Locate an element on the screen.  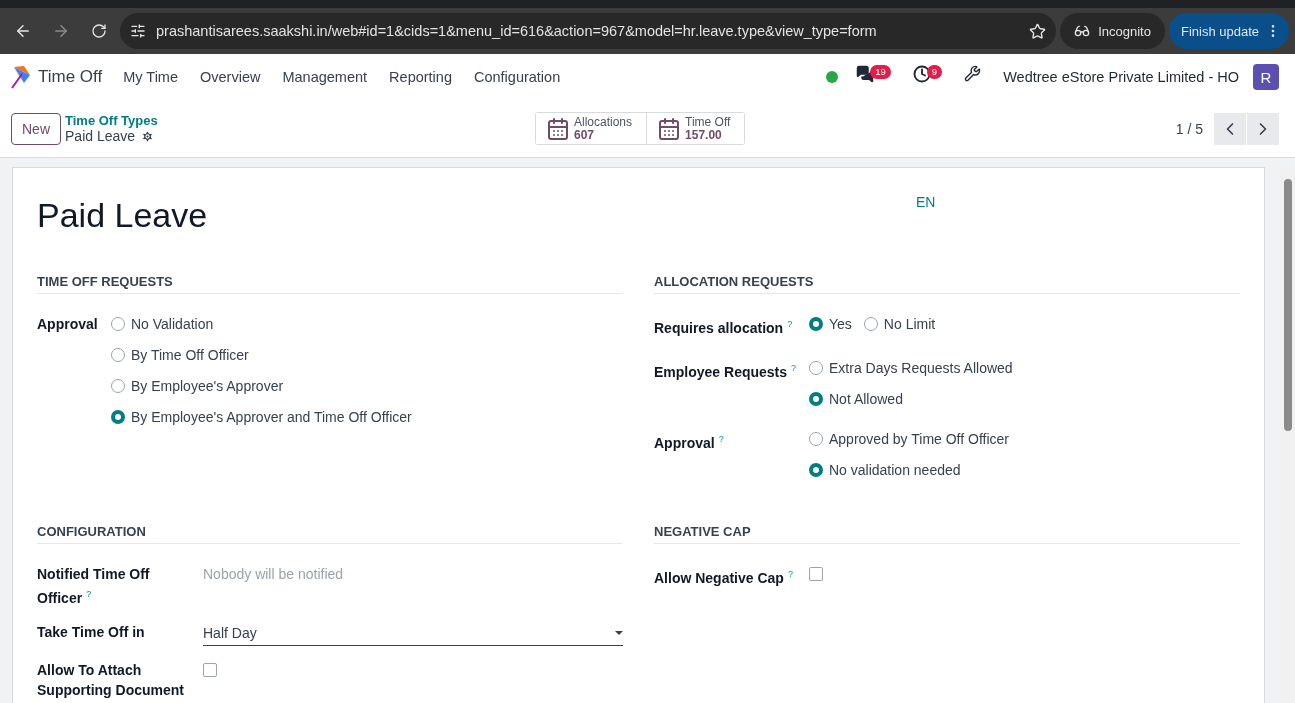
messages-icon is located at coordinates (865, 74).